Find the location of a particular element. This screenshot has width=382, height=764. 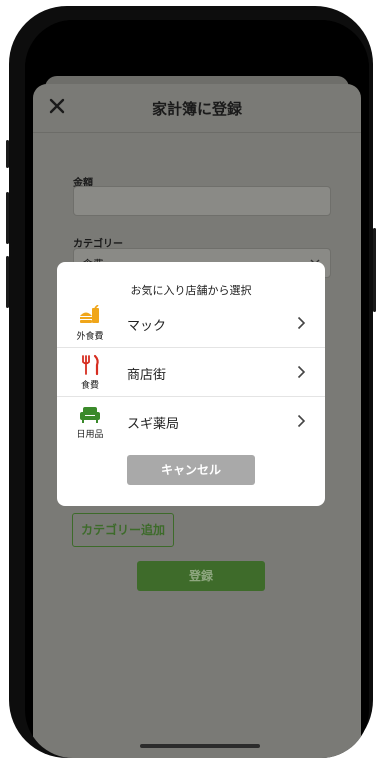

register-button: 登録 is located at coordinates (201, 576).